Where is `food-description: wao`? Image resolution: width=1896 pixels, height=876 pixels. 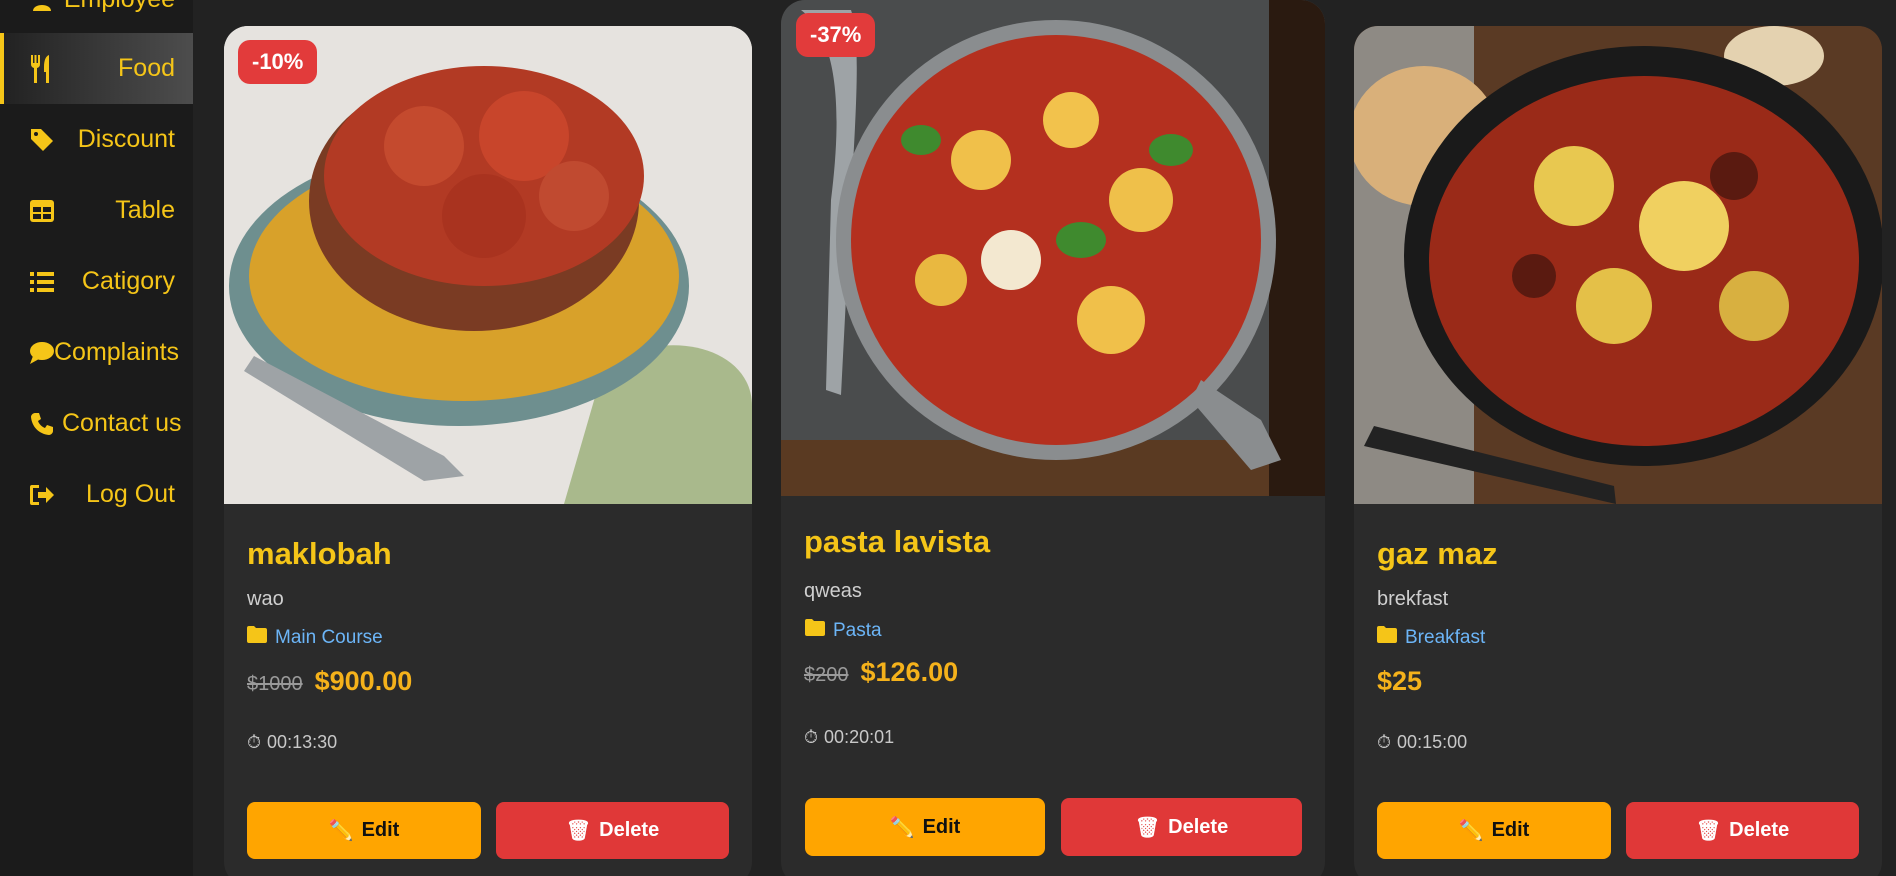 food-description: wao is located at coordinates (265, 599).